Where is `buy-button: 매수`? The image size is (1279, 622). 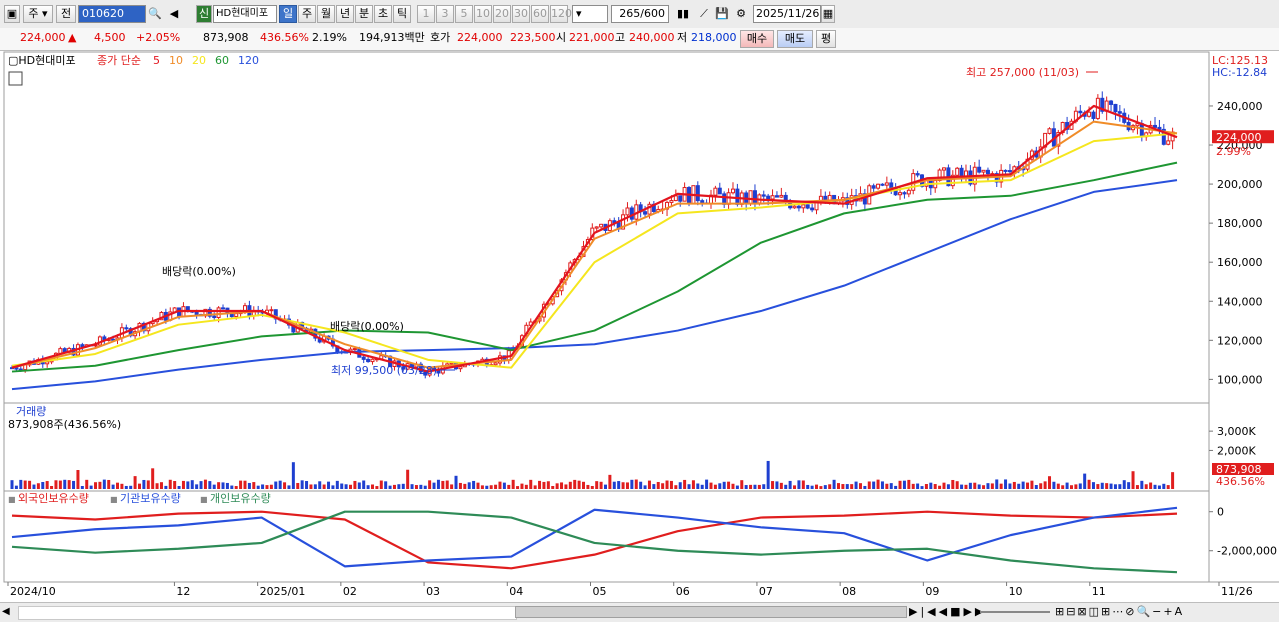 buy-button: 매수 is located at coordinates (757, 39).